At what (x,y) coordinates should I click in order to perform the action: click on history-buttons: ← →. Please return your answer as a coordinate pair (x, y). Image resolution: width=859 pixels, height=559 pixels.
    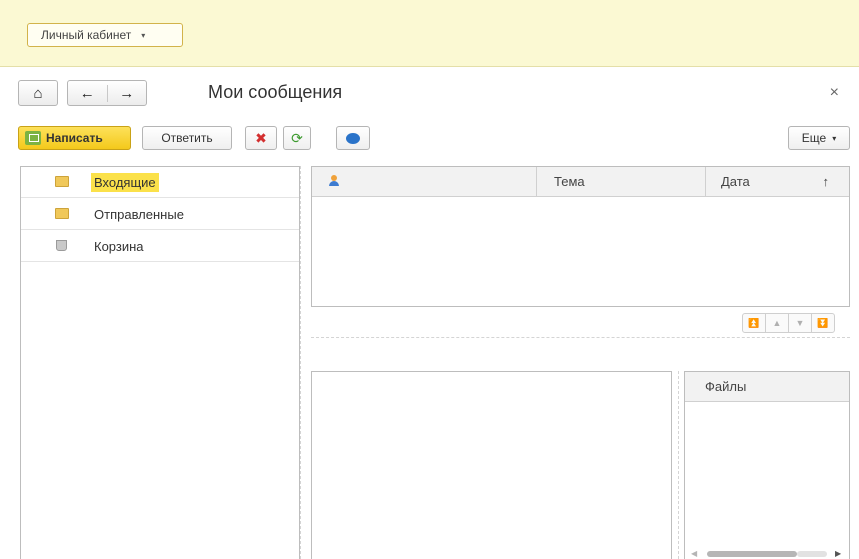
    Looking at the image, I should click on (107, 93).